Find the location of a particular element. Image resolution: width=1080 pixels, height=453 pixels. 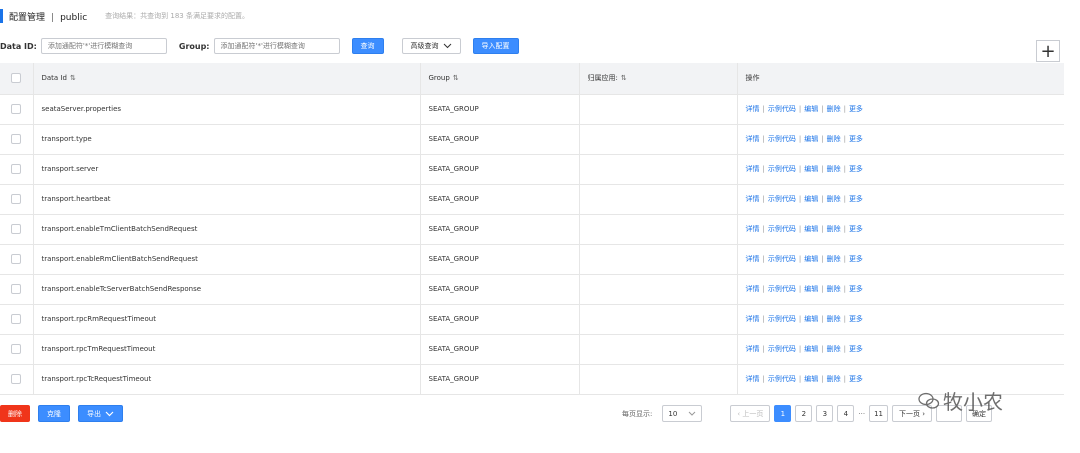

cell-actions: 详情 | 示例代码 | 编辑 | 删除 | 更多 is located at coordinates (900, 199).